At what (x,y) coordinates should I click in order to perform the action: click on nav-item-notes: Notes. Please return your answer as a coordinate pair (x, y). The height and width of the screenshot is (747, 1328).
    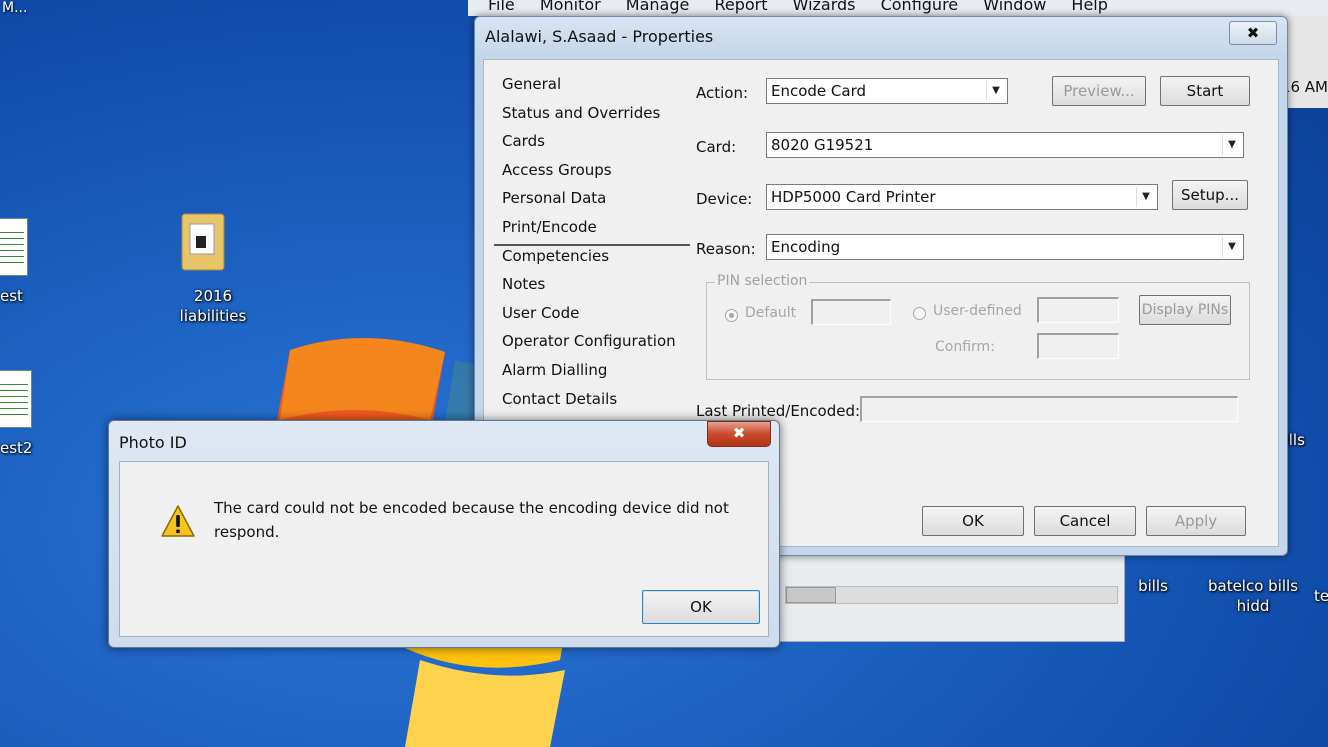
    Looking at the image, I should click on (594, 284).